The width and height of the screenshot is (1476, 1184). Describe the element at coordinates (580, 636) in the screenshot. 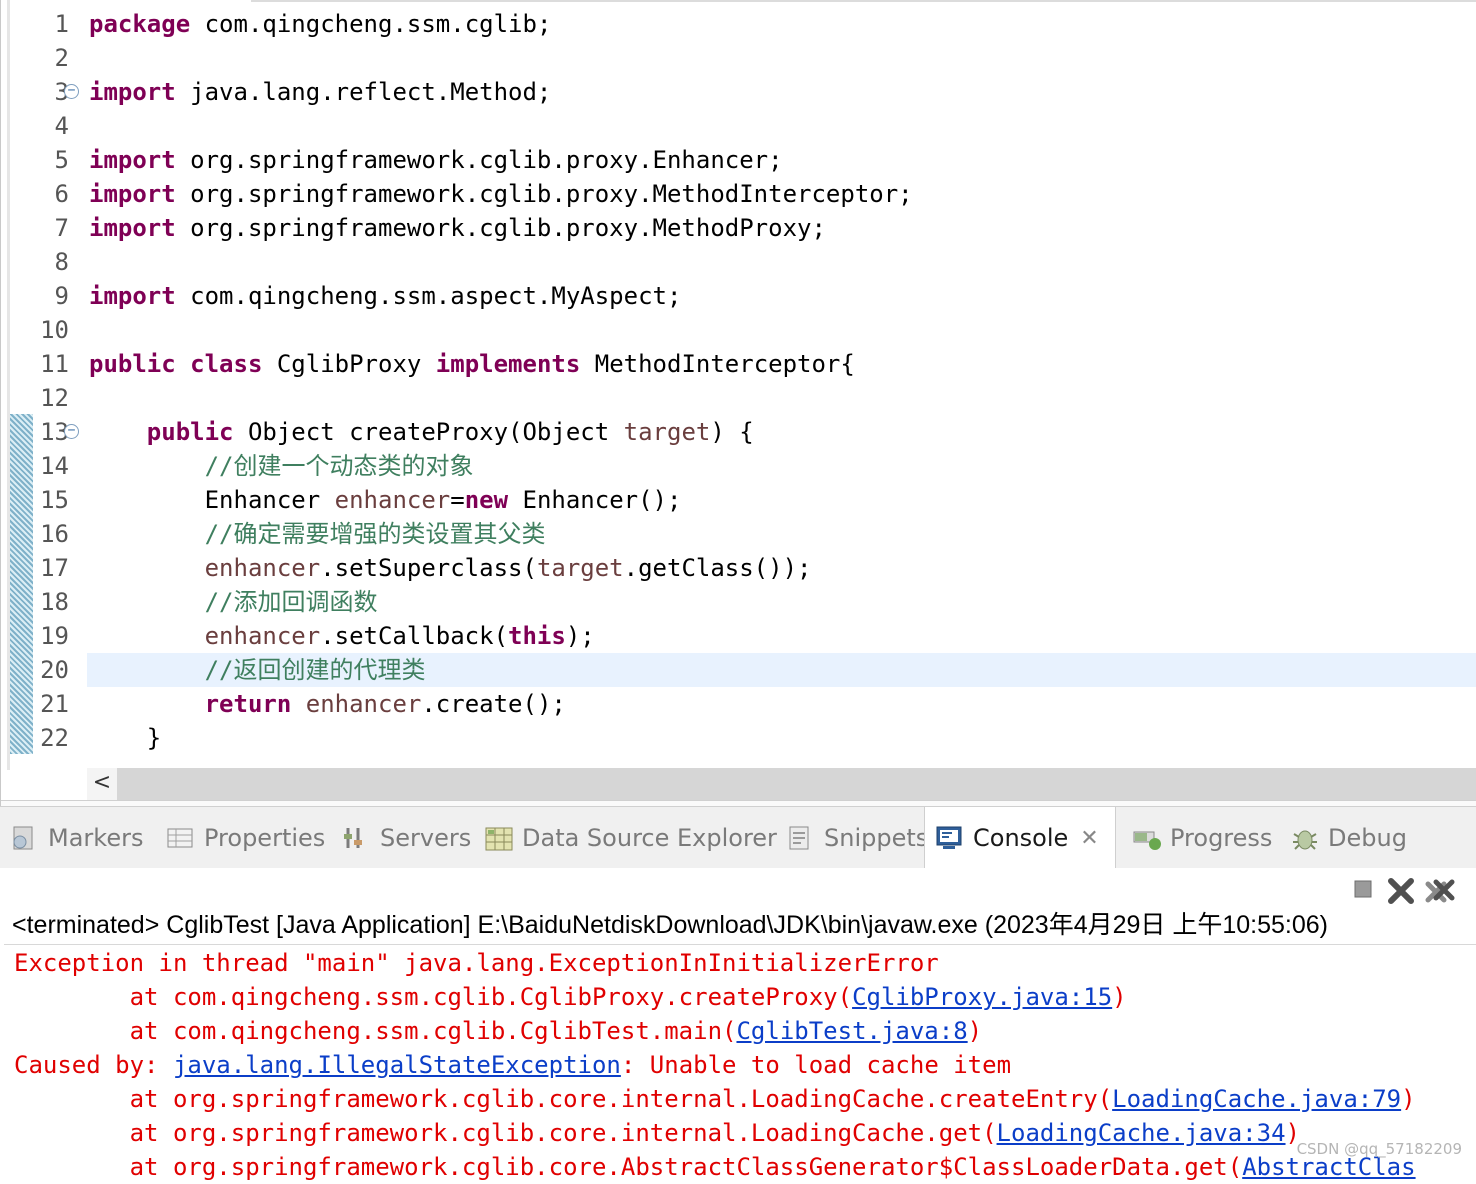

I see `code-token: );` at that location.